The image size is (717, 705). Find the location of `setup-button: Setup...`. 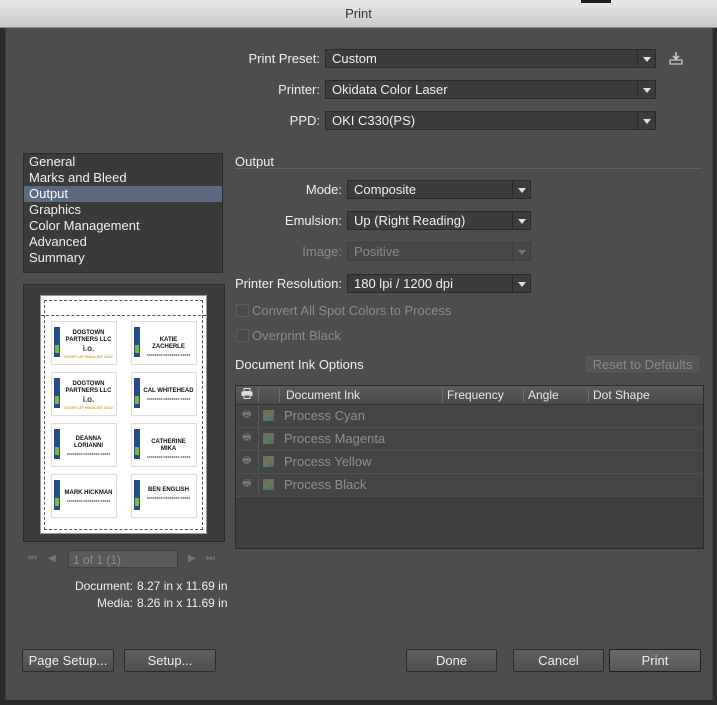

setup-button: Setup... is located at coordinates (170, 660).